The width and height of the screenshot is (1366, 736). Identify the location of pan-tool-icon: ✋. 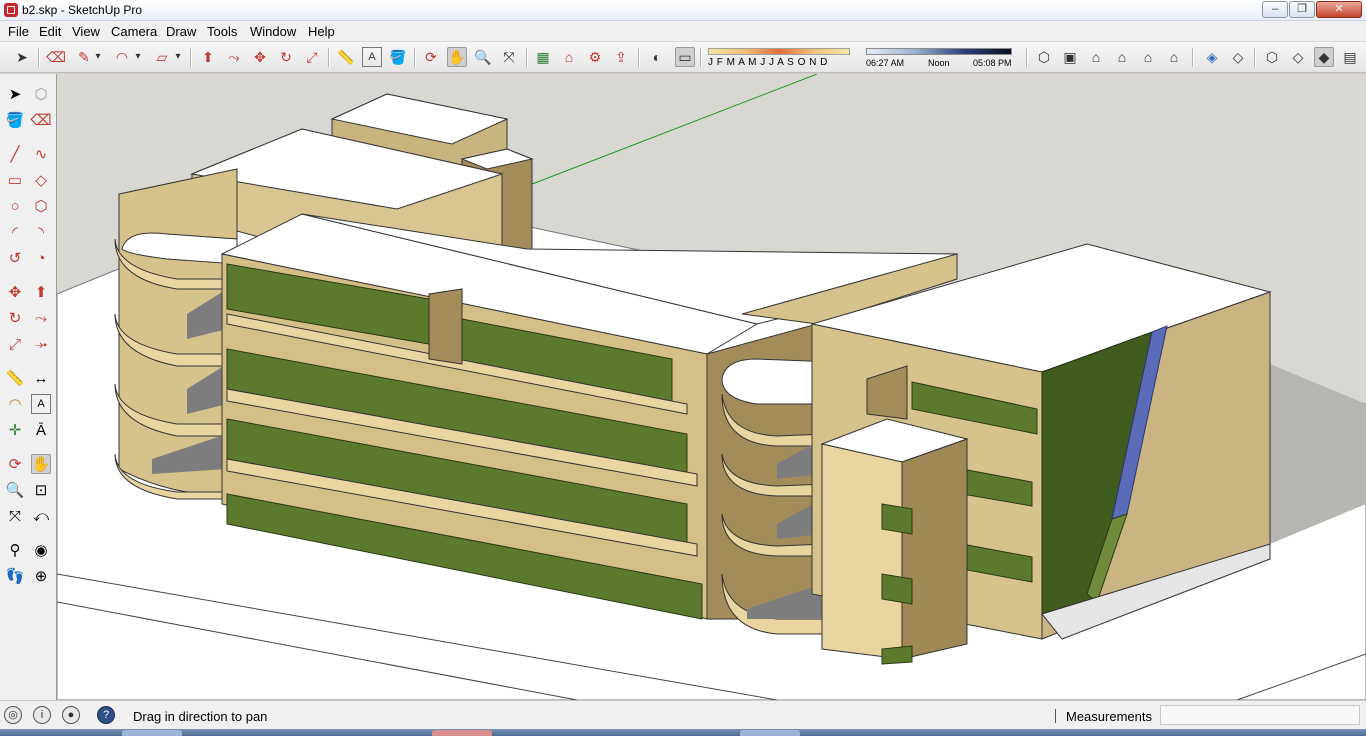
(457, 57).